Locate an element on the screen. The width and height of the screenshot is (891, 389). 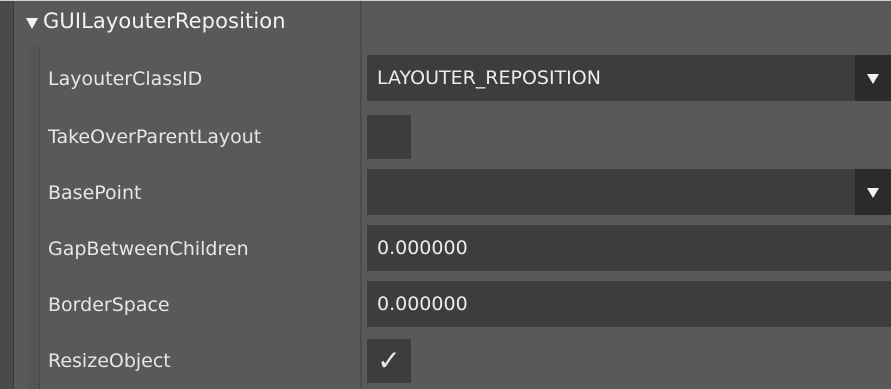
property-row-base-point: BasePoint is located at coordinates (465, 193).